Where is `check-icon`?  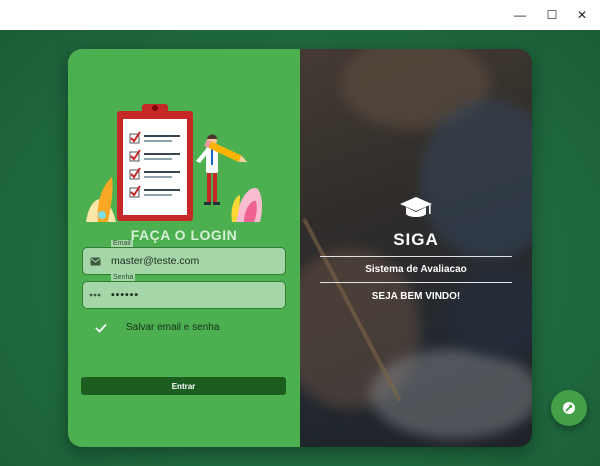 check-icon is located at coordinates (101, 328).